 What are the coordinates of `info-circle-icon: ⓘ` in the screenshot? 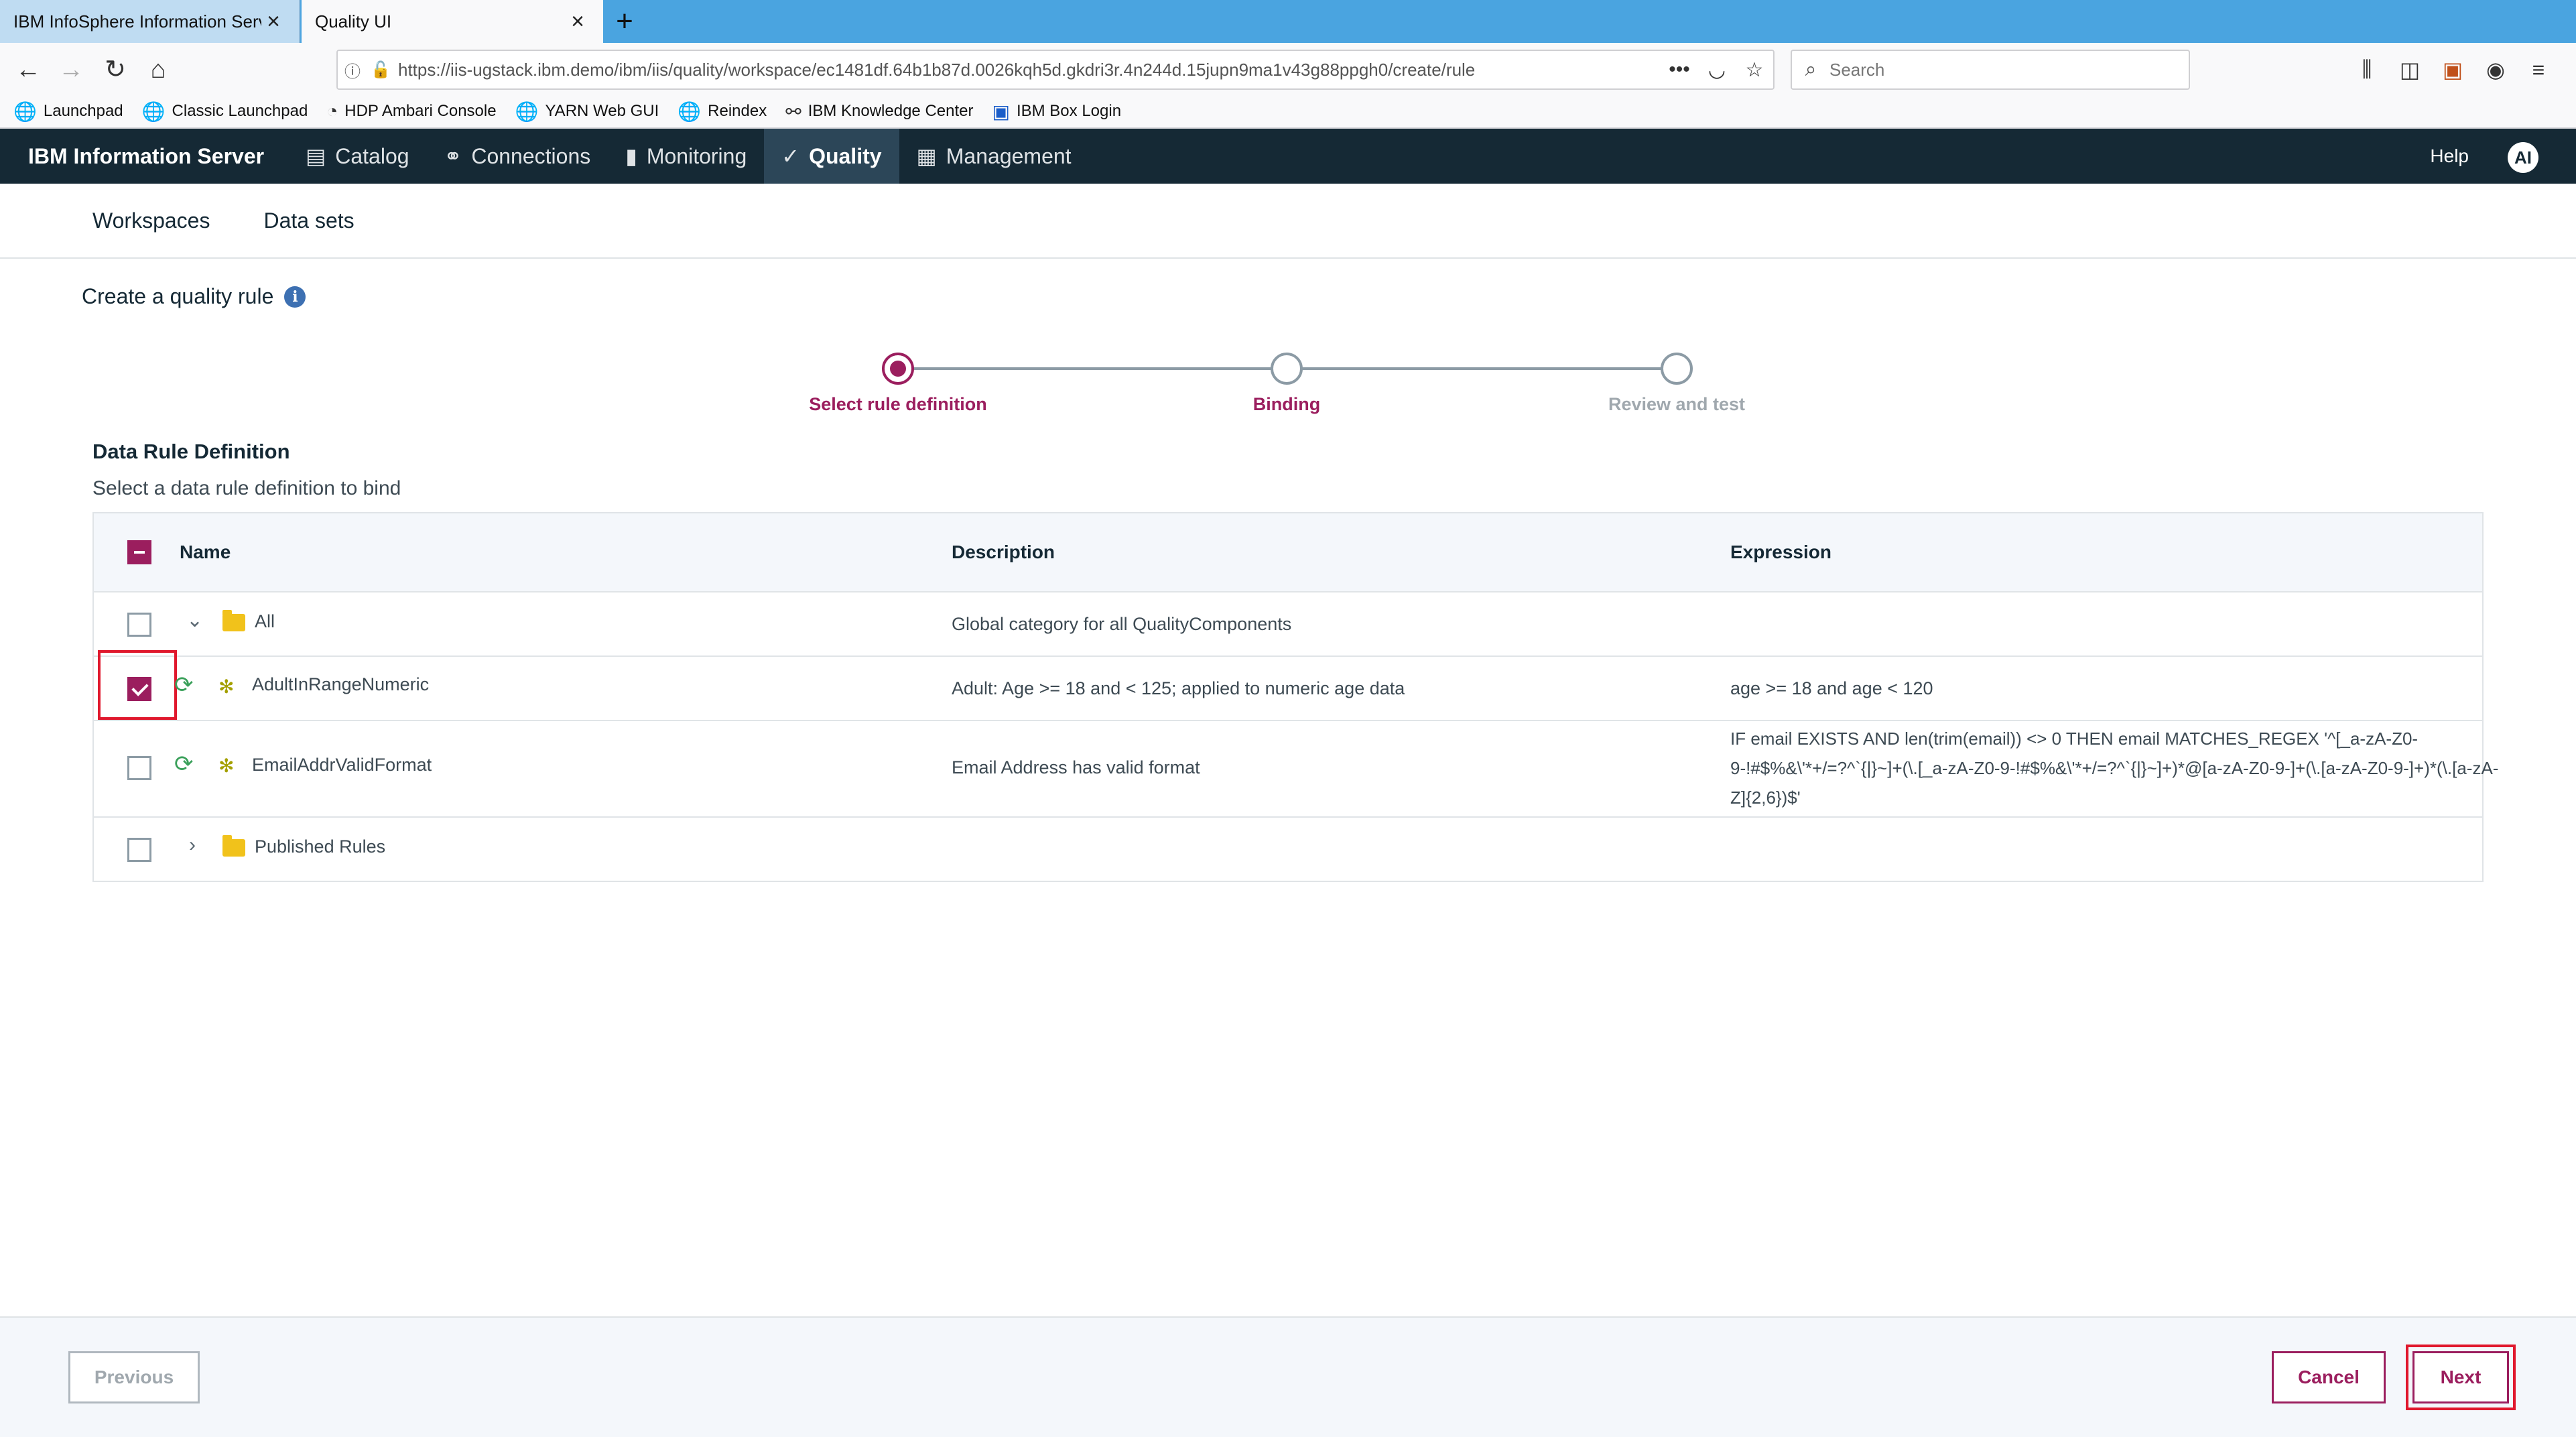 It's located at (352, 70).